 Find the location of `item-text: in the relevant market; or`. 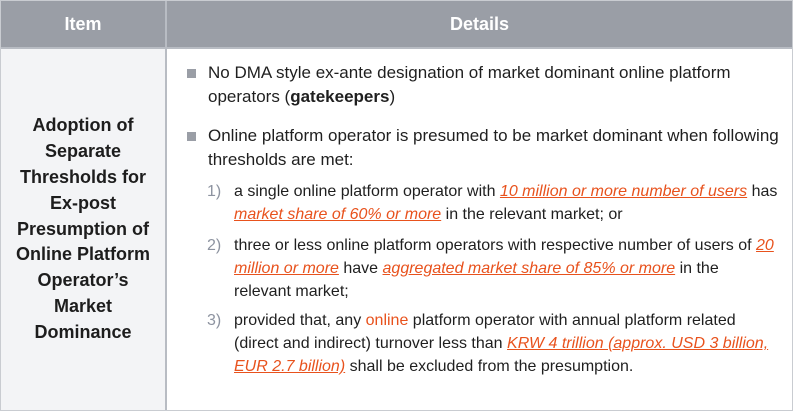

item-text: in the relevant market; or is located at coordinates (532, 214).